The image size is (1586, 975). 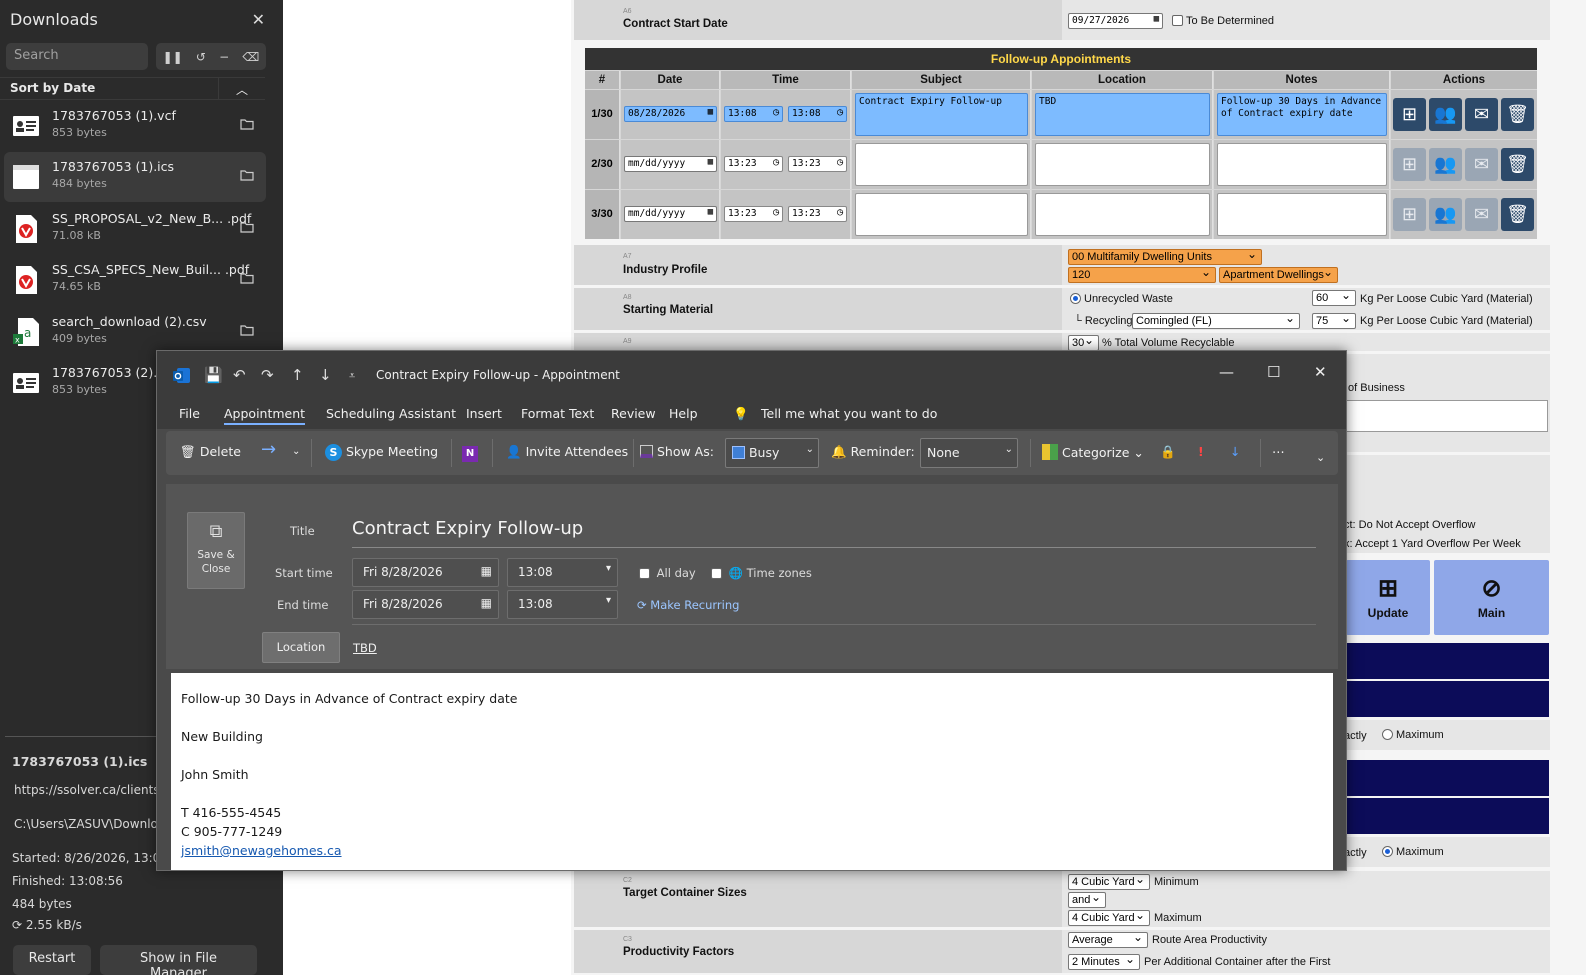 I want to click on detail-path: C:\Users\ZASUV\Downlo, so click(x=86, y=824).